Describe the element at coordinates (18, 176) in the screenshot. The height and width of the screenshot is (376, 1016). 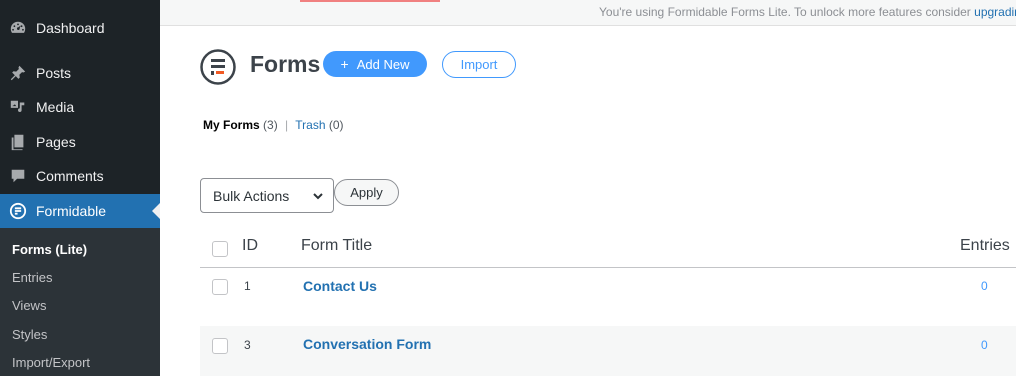
I see `comment-icon` at that location.